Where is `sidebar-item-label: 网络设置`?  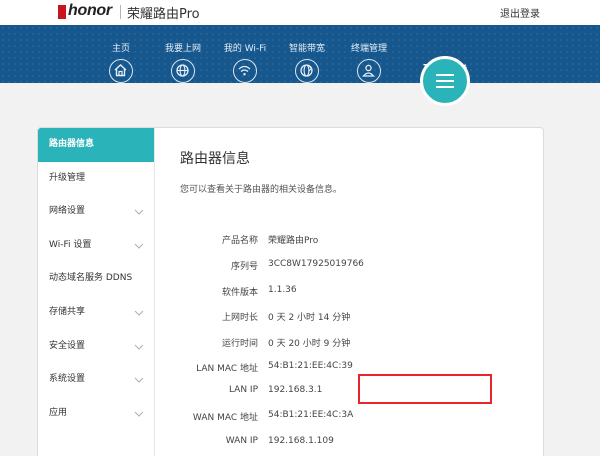
sidebar-item-label: 网络设置 is located at coordinates (67, 211).